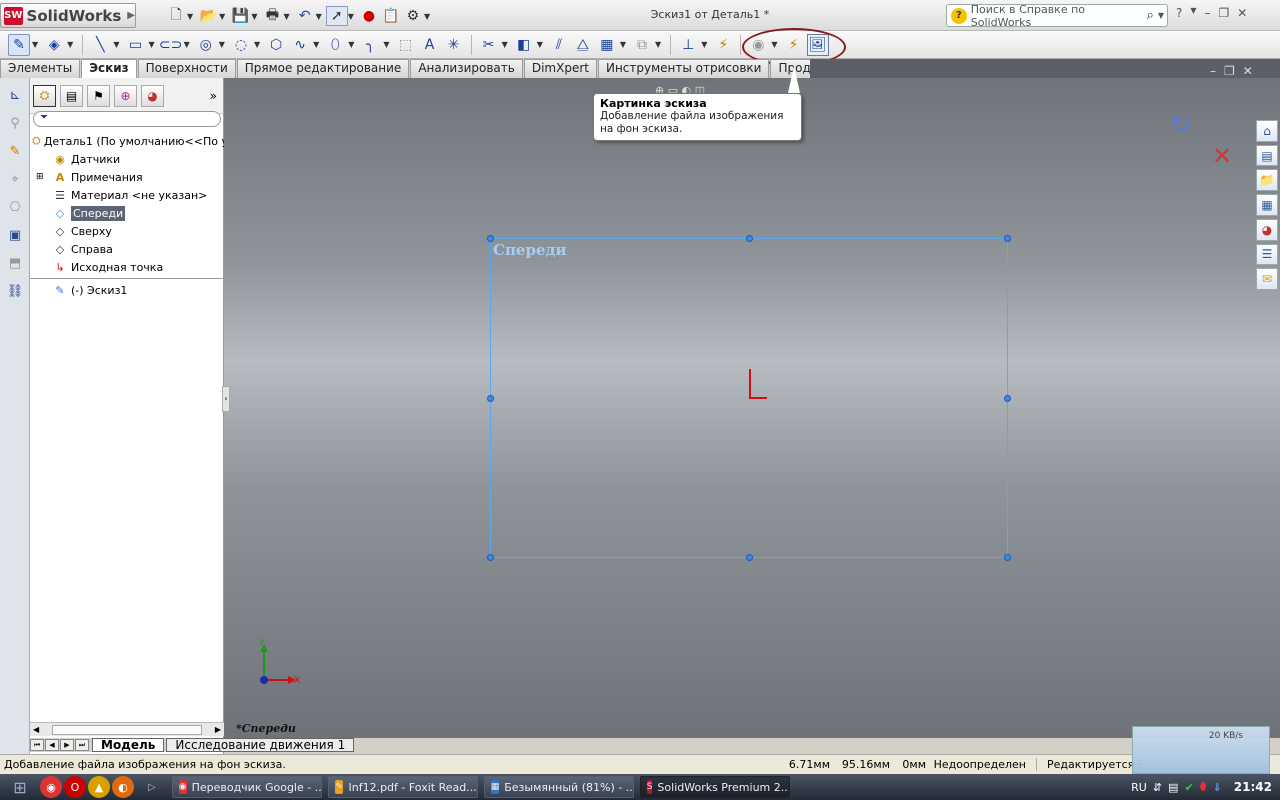 The height and width of the screenshot is (800, 1280). What do you see at coordinates (15, 95) in the screenshot?
I see `add-relation-icon: ⊾` at bounding box center [15, 95].